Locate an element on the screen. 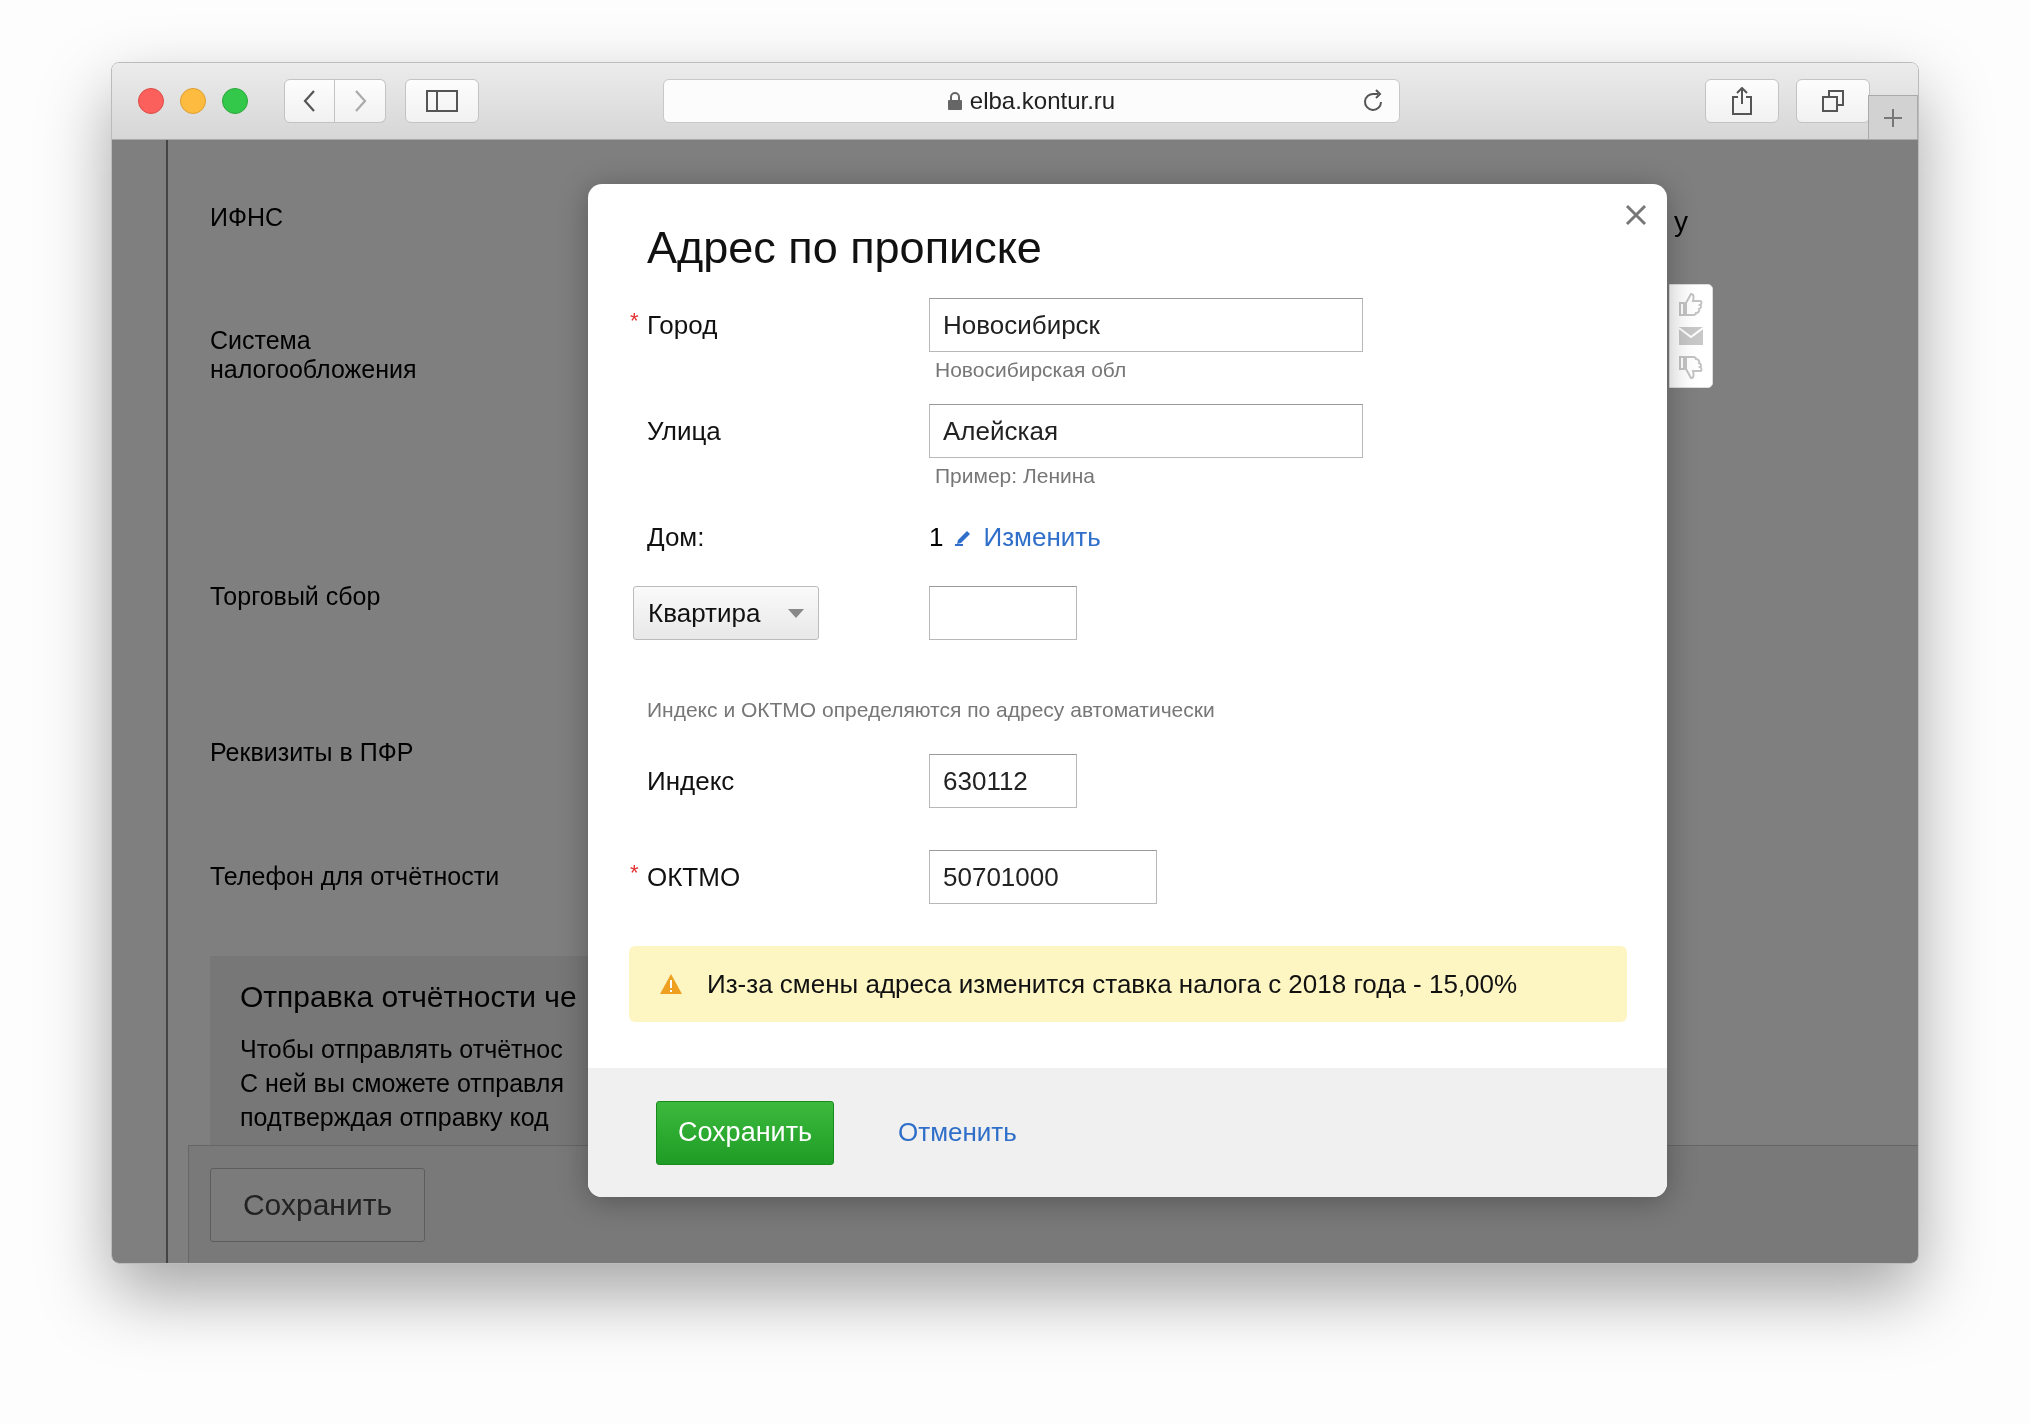  share-button is located at coordinates (1742, 101).